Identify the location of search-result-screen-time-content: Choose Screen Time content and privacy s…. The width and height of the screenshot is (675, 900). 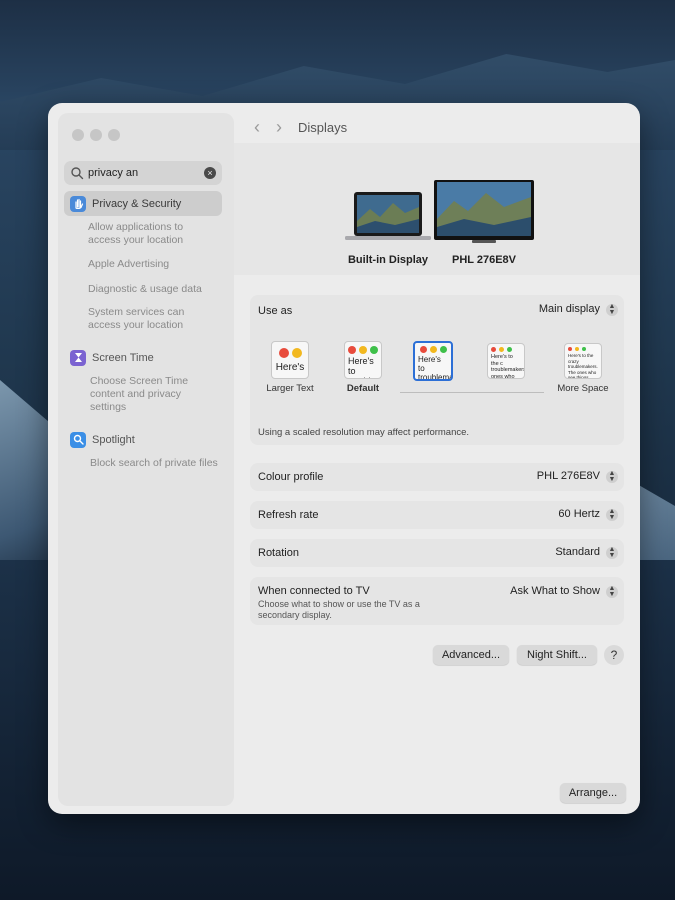
(155, 394).